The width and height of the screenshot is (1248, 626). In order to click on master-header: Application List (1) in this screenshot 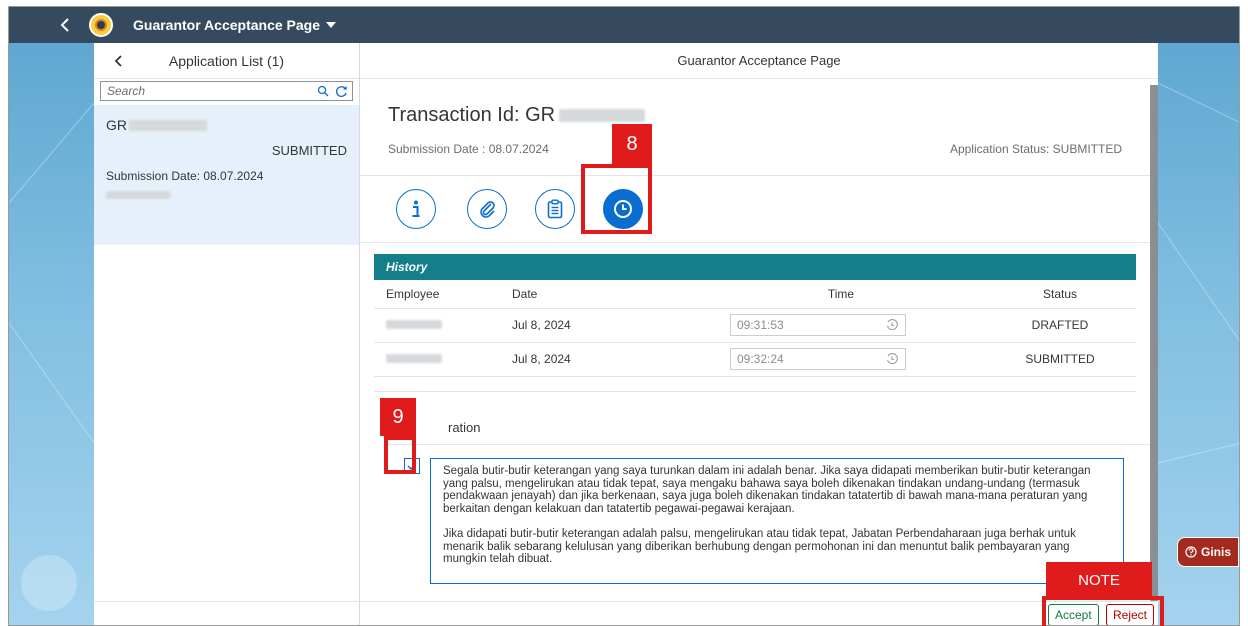, I will do `click(226, 61)`.